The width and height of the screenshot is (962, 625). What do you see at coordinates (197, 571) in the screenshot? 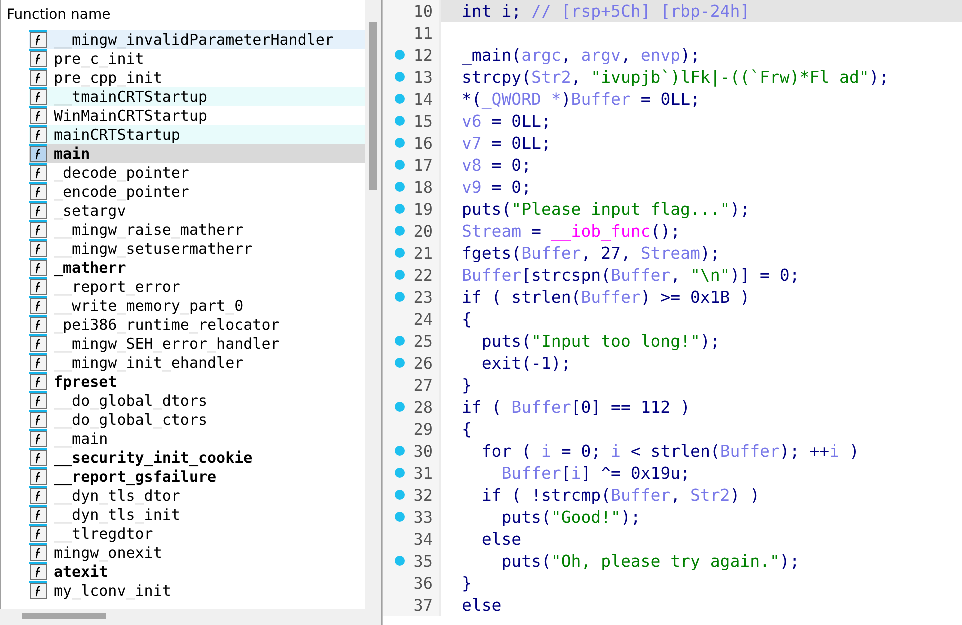
I see `function-item: atexit` at bounding box center [197, 571].